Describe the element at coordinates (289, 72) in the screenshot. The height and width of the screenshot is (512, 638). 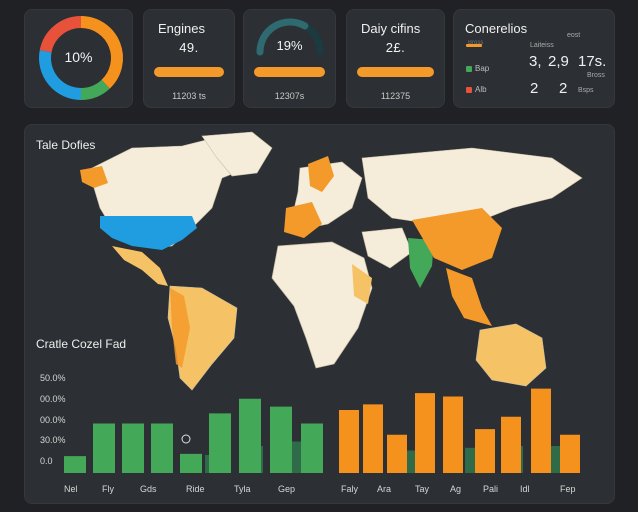
I see `kpi-gauge-bar` at that location.